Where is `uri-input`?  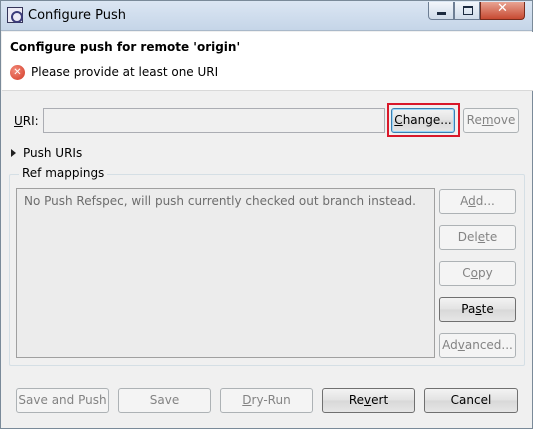 uri-input is located at coordinates (214, 120).